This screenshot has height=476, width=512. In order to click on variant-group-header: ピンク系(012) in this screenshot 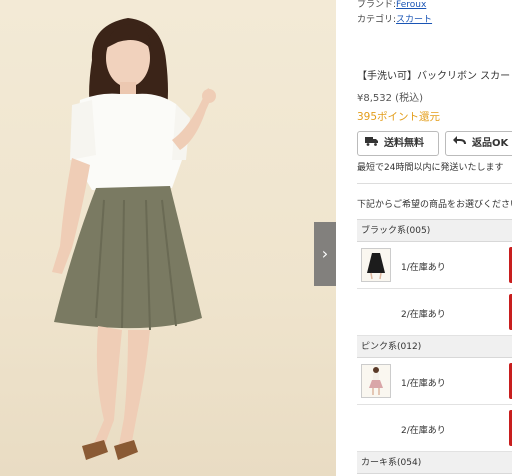, I will do `click(434, 347)`.